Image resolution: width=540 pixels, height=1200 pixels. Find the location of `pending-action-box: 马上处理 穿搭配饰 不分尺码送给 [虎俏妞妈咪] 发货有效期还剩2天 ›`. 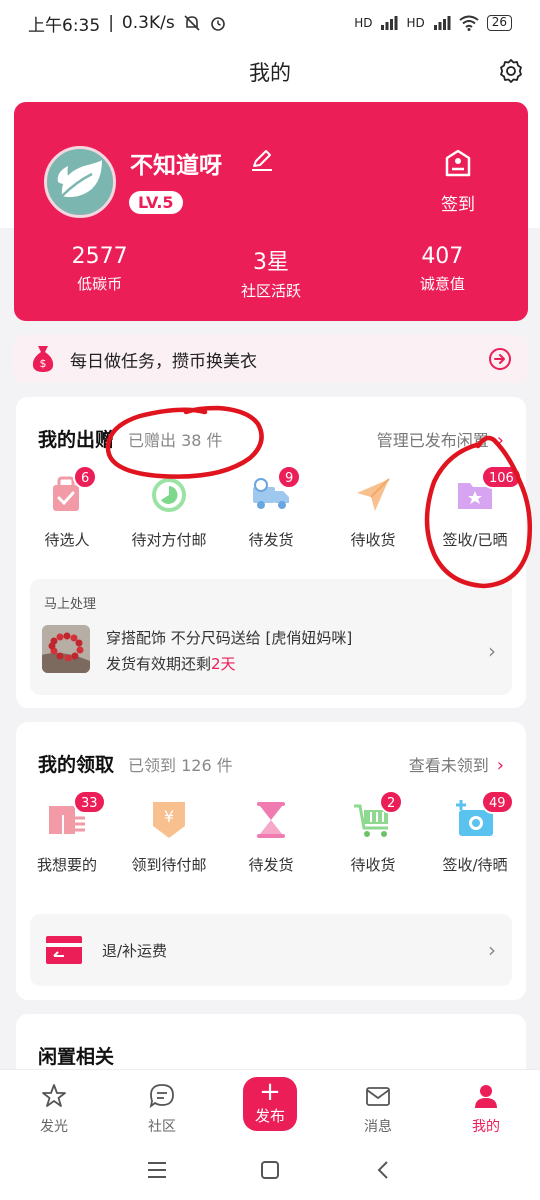

pending-action-box: 马上处理 穿搭配饰 不分尺码送给 [虎俏妞妈咪] 发货有效期还剩2天 › is located at coordinates (271, 637).